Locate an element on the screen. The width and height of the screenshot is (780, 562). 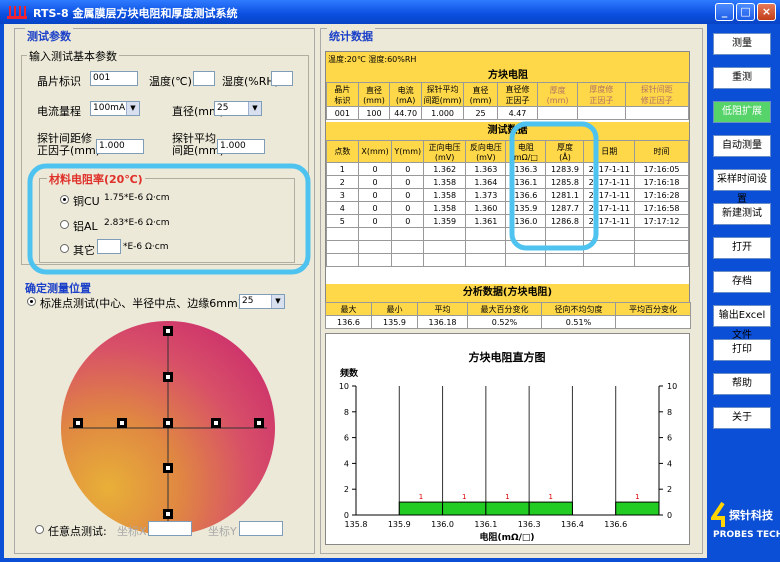
action-button-3: 自动测量 is located at coordinates (742, 146).